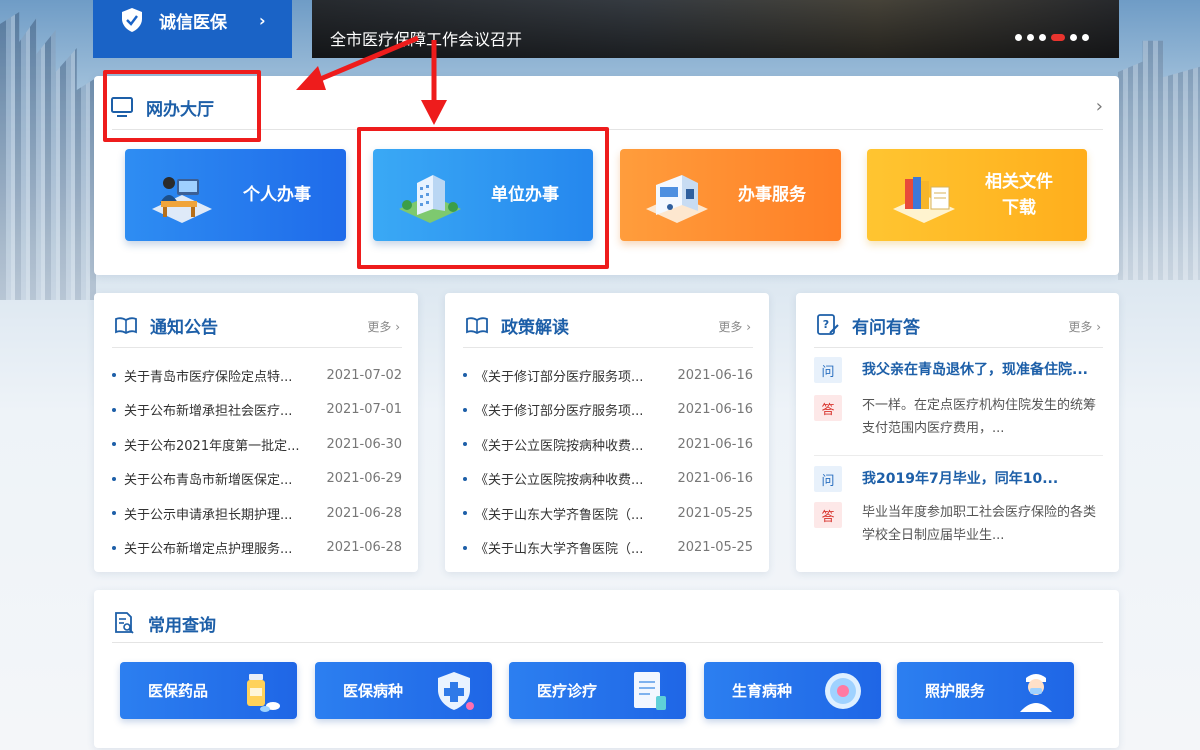  Describe the element at coordinates (383, 326) in the screenshot. I see `notice-more-link: 更多 ›` at that location.